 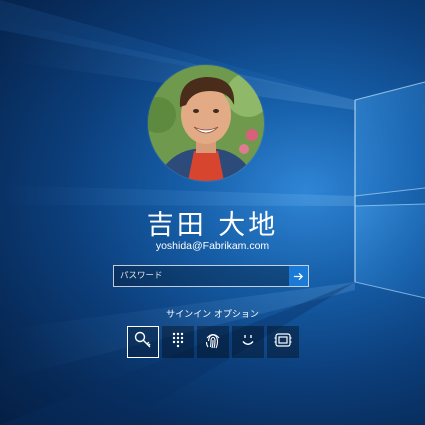 I want to click on signin-option-fingerprint, so click(x=213, y=342).